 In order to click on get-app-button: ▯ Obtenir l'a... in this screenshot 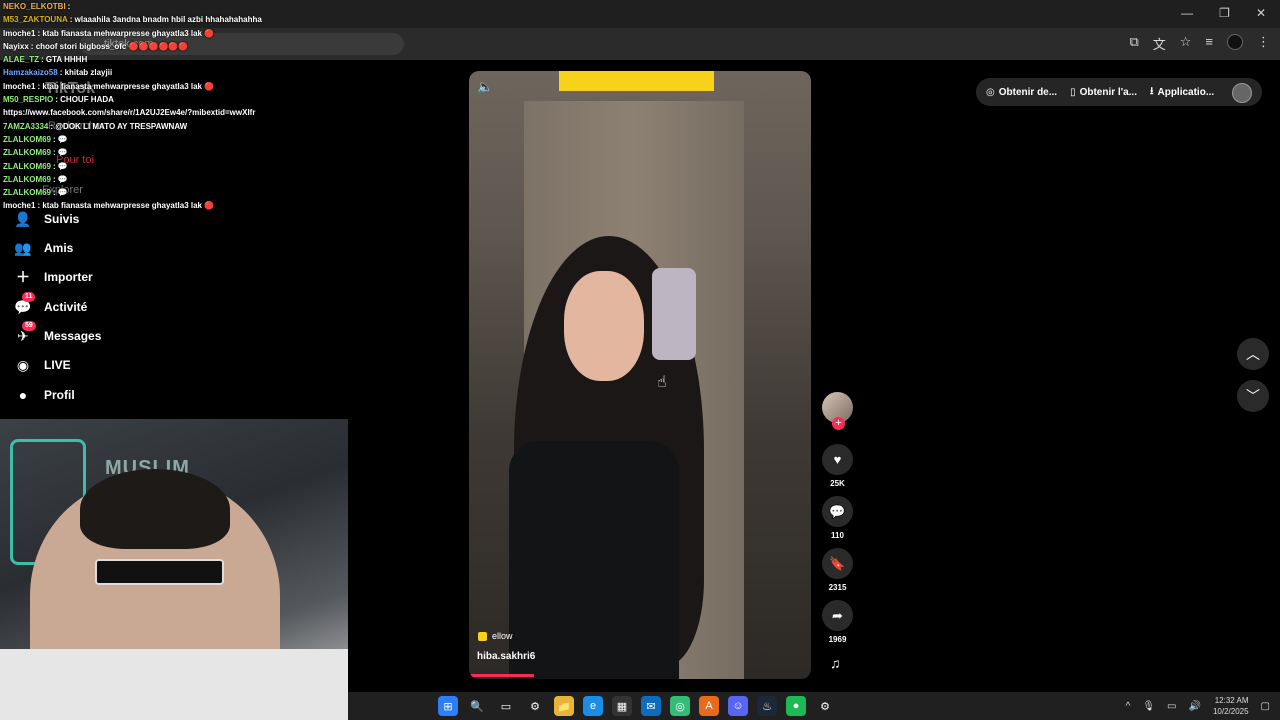, I will do `click(1103, 92)`.